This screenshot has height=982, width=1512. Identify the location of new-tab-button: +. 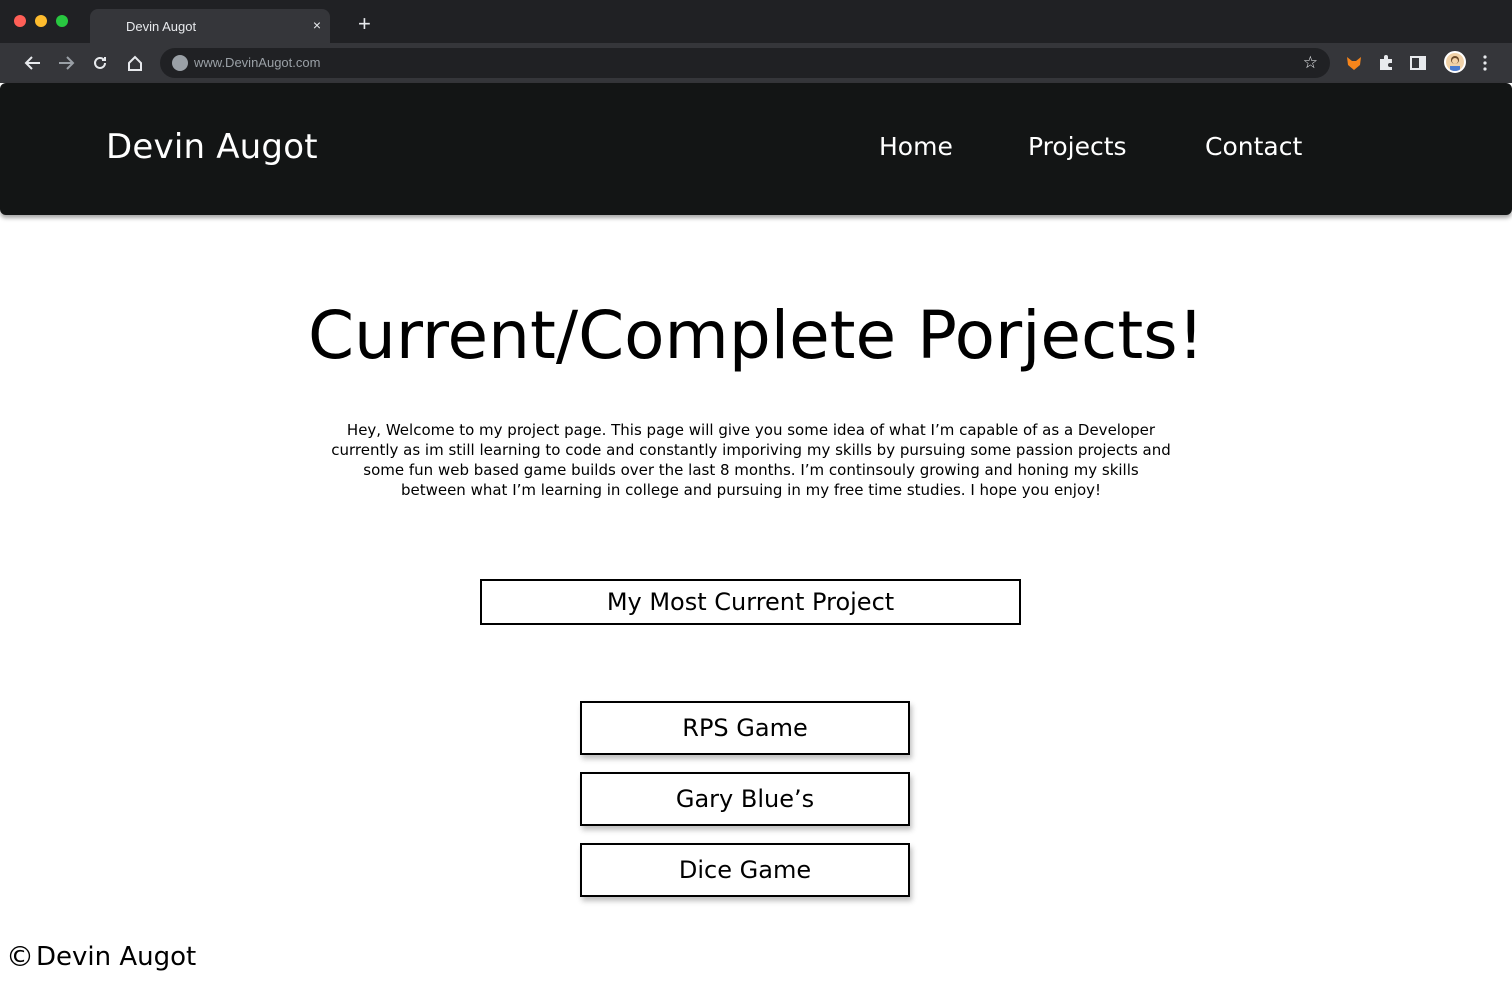
(364, 24).